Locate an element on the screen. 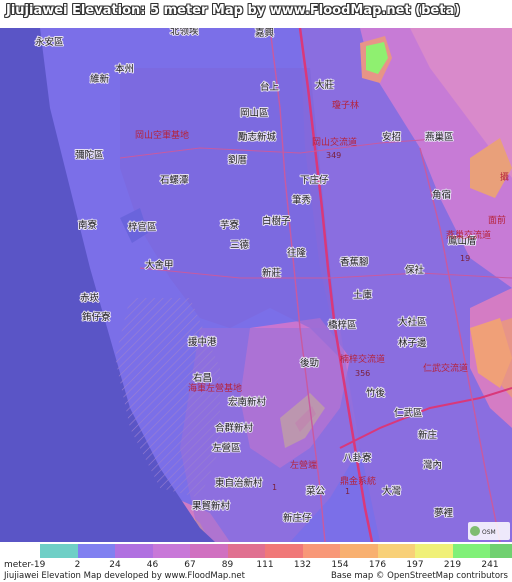  place-label-yancaoqu: 燕巢區 is located at coordinates (439, 137).